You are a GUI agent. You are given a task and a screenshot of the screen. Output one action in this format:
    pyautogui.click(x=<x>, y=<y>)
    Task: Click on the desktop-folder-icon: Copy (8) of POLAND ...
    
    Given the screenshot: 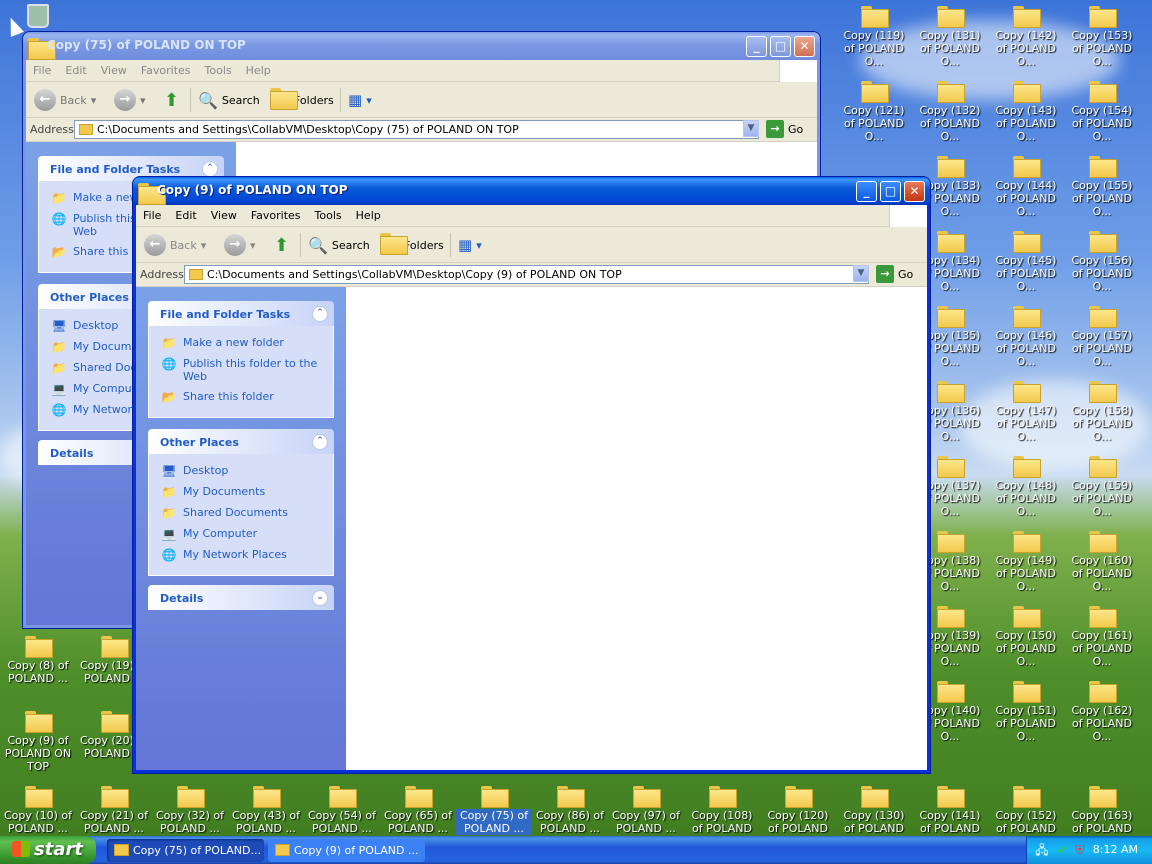 What is the action you would take?
    pyautogui.click(x=38, y=667)
    